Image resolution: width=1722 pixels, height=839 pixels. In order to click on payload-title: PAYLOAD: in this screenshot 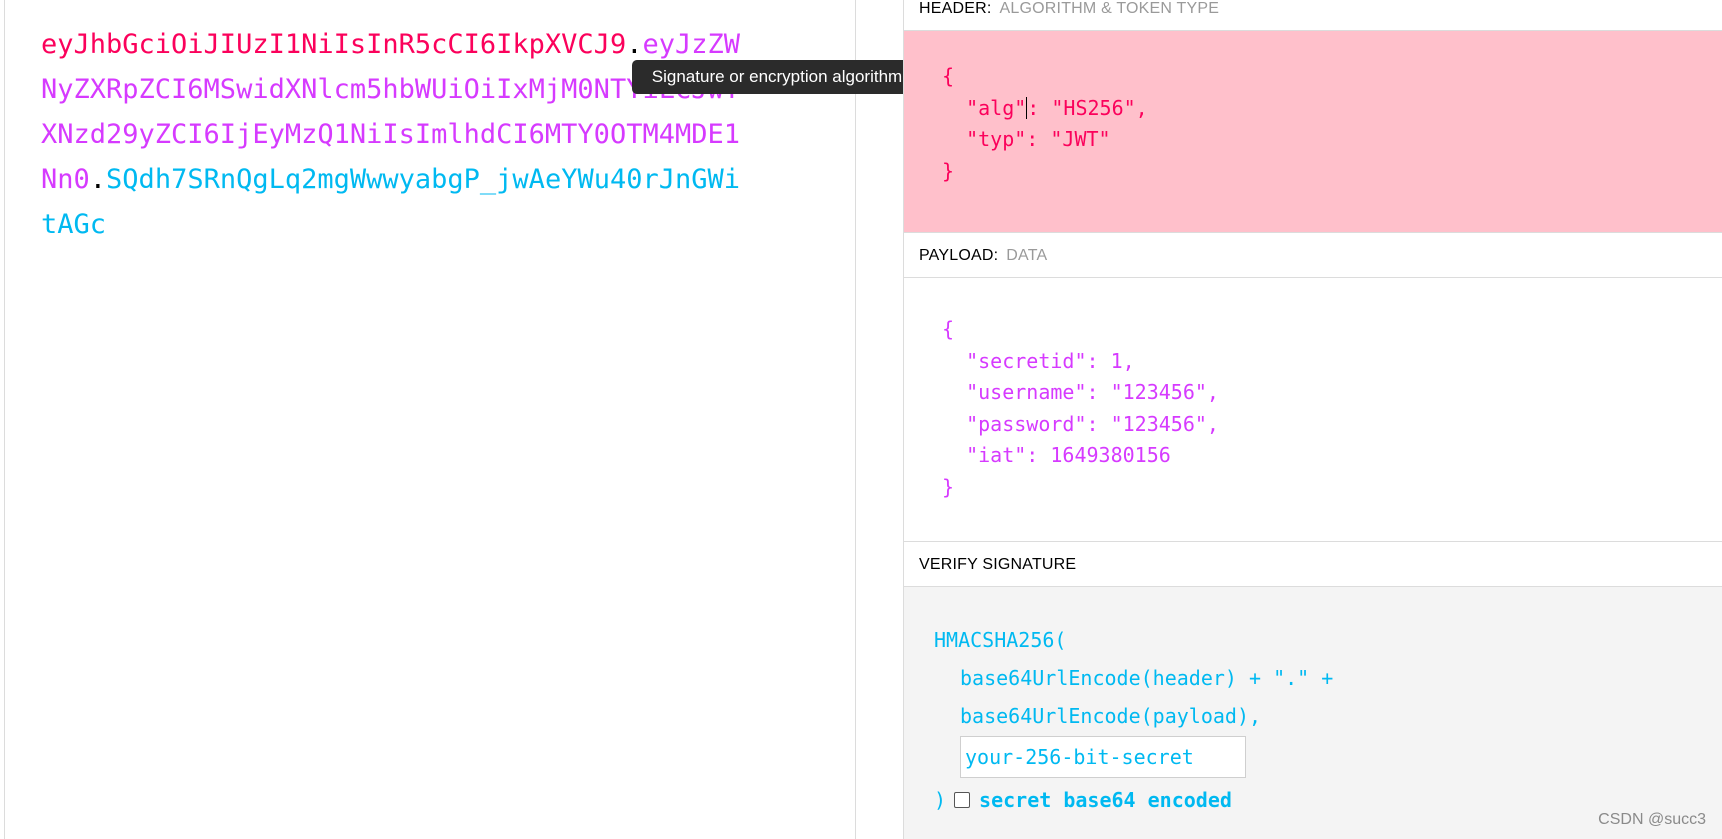, I will do `click(959, 255)`.